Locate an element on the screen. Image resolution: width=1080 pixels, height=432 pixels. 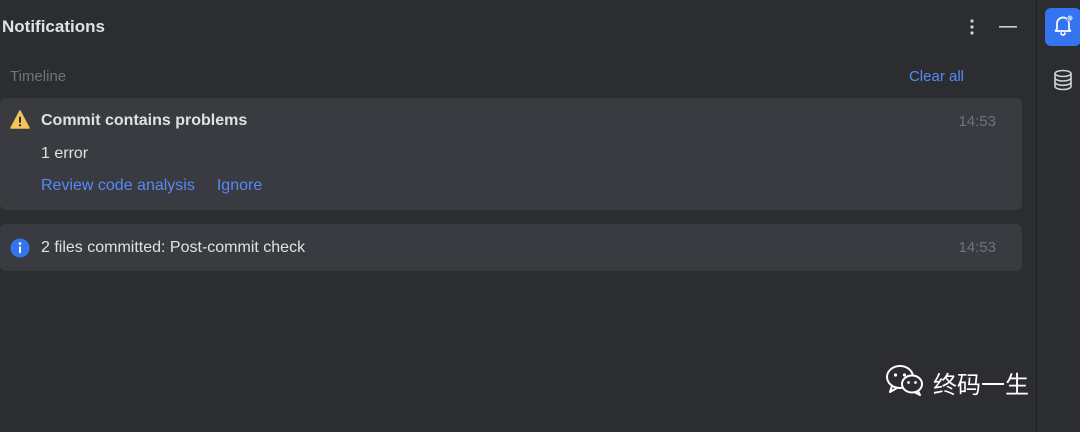
warning-icon is located at coordinates (20, 122).